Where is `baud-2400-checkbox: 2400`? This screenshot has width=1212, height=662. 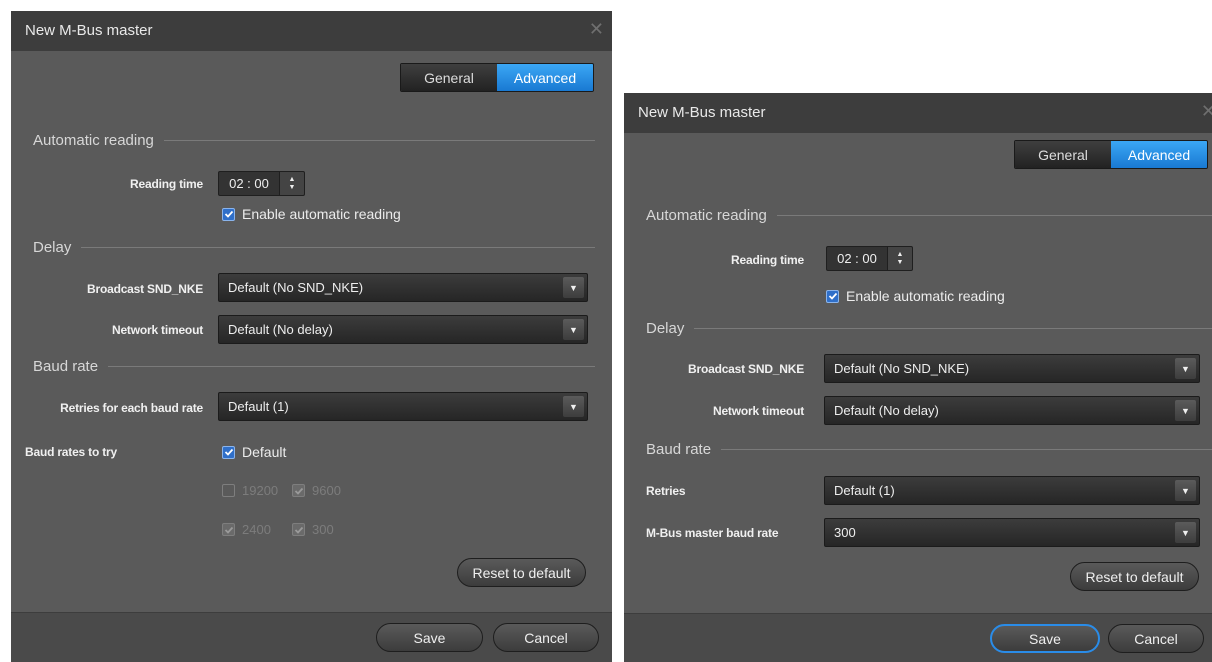 baud-2400-checkbox: 2400 is located at coordinates (246, 529).